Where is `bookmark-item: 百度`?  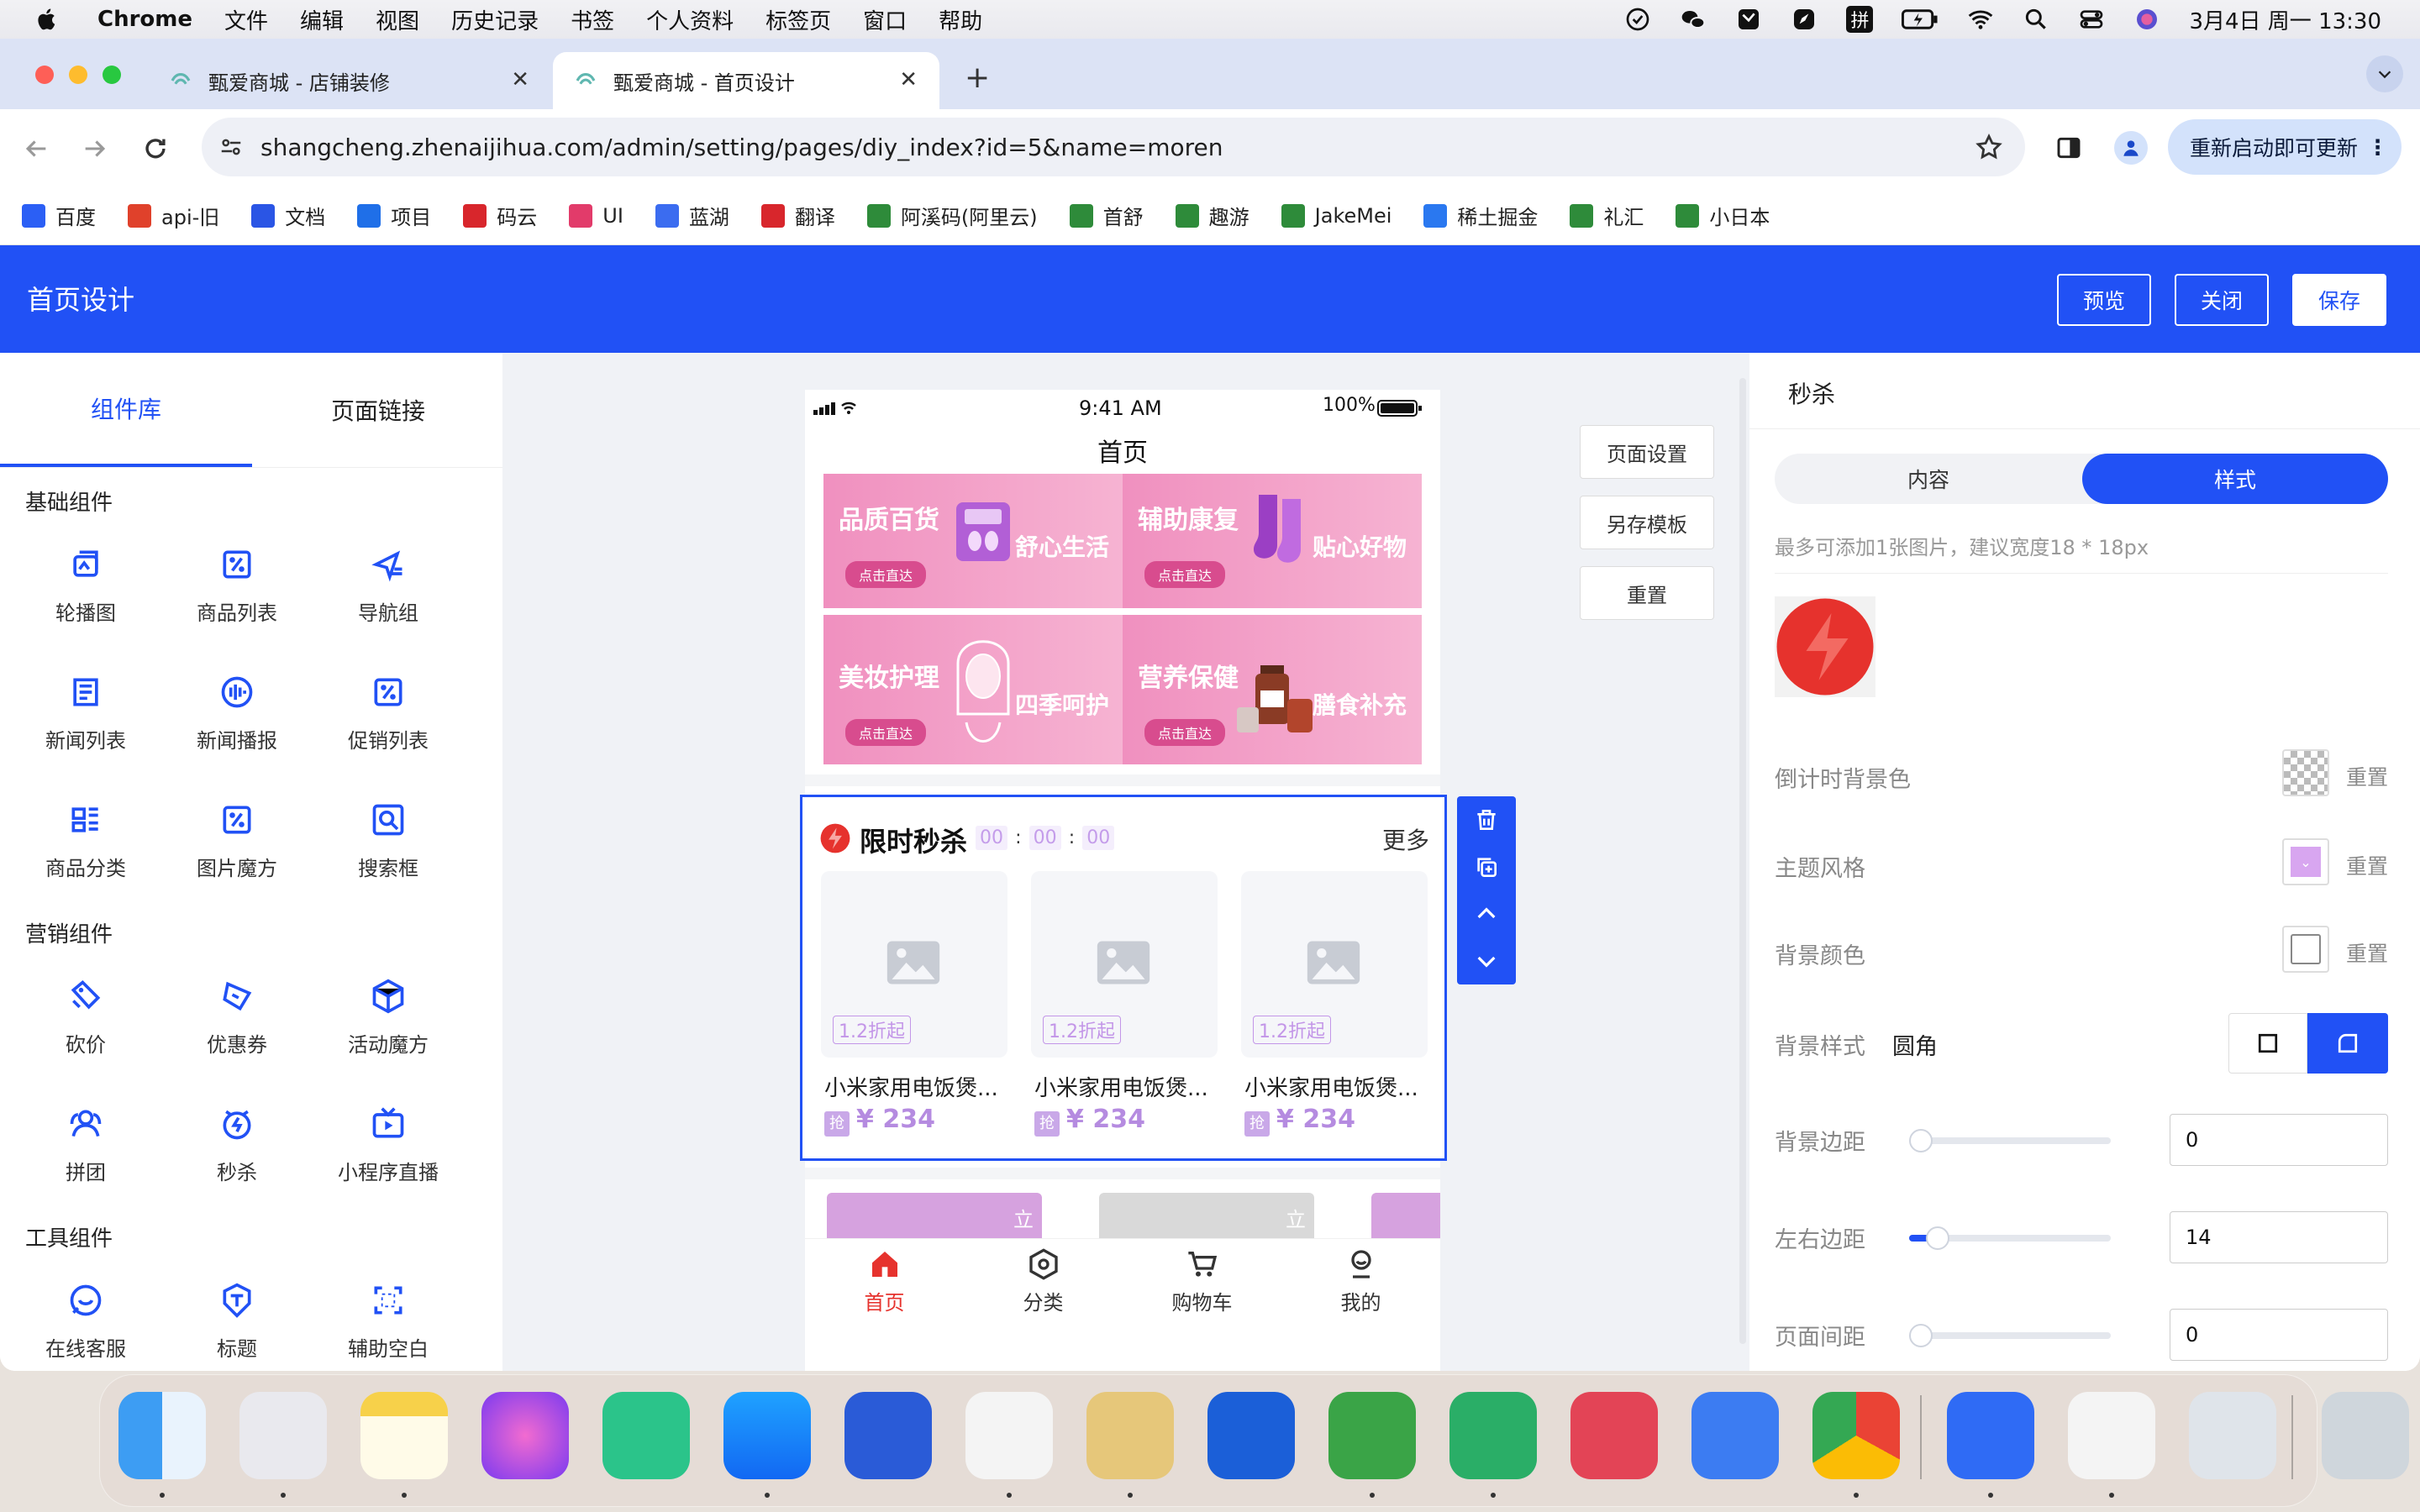
bookmark-item: 百度 is located at coordinates (59, 215).